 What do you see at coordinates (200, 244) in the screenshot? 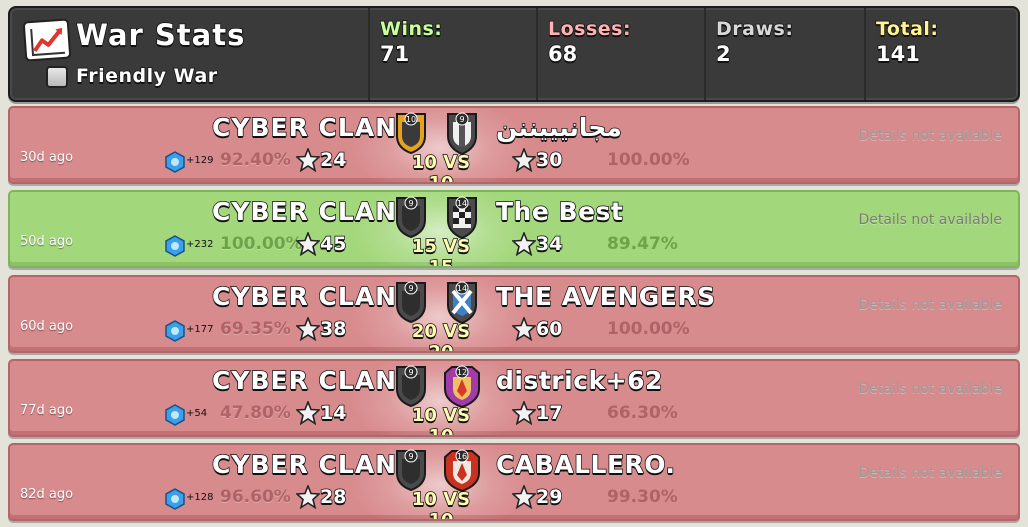
I see `trophy-change: +232` at bounding box center [200, 244].